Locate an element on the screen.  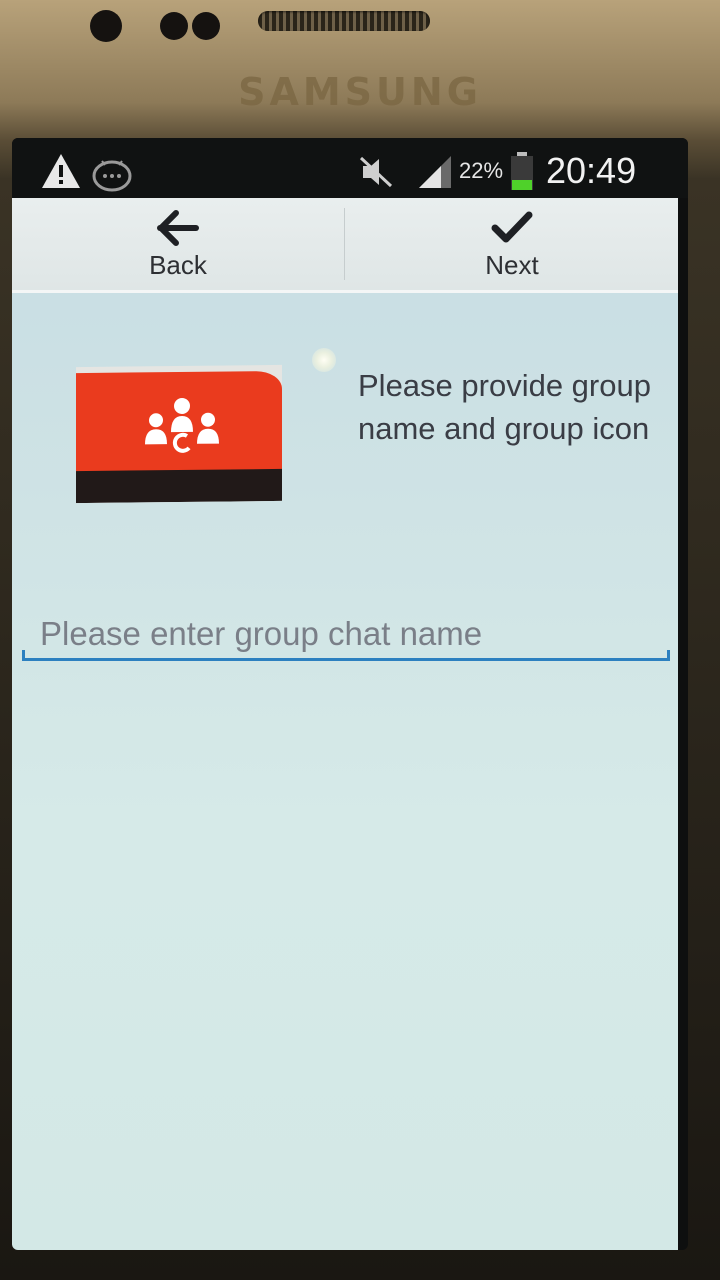
group-prompt-text: Please provide group name and group icon is located at coordinates (504, 407).